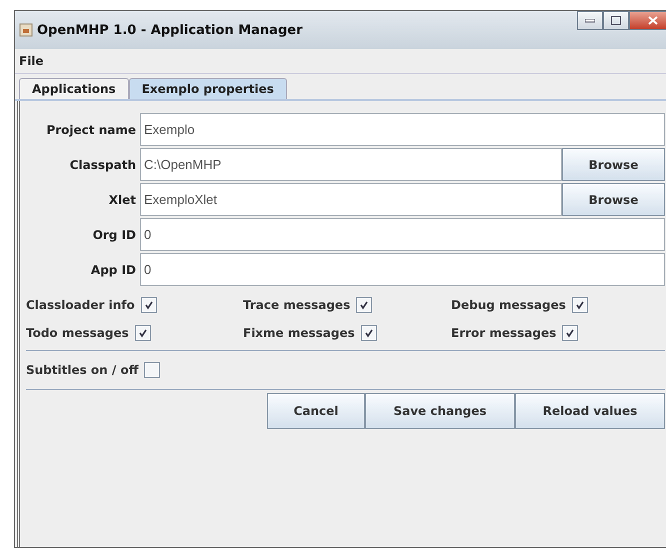  Describe the element at coordinates (316, 411) in the screenshot. I see `action-button: Cancel` at that location.